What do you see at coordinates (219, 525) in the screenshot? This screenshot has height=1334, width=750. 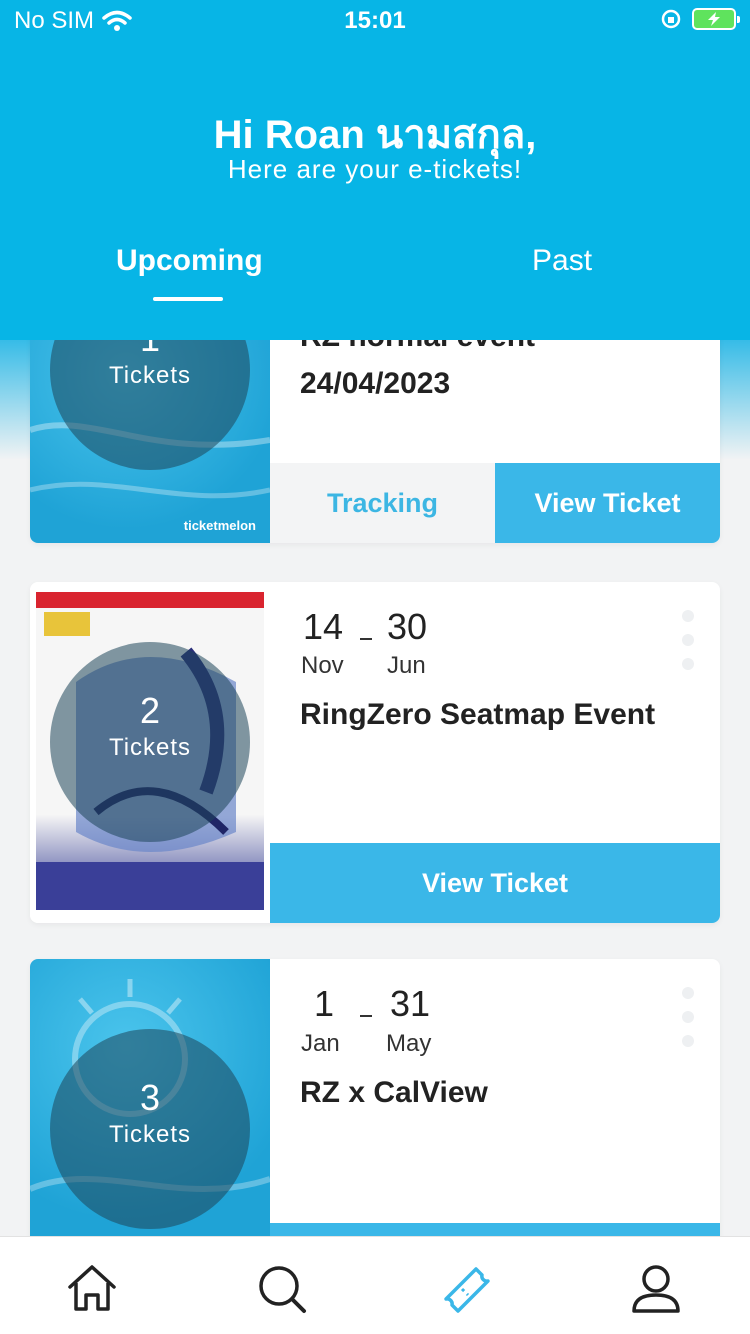 I see `watermark: ticketmelon` at bounding box center [219, 525].